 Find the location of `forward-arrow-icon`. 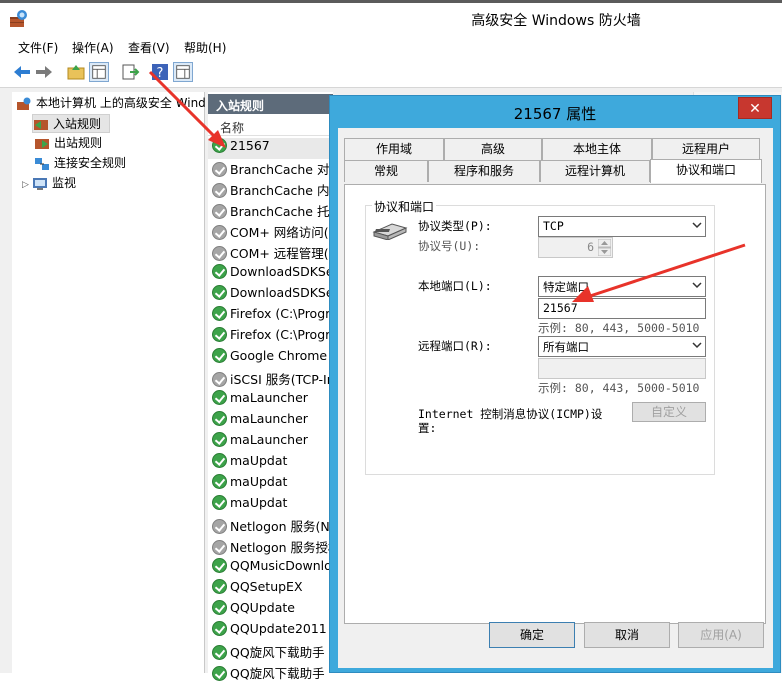

forward-arrow-icon is located at coordinates (44, 72).